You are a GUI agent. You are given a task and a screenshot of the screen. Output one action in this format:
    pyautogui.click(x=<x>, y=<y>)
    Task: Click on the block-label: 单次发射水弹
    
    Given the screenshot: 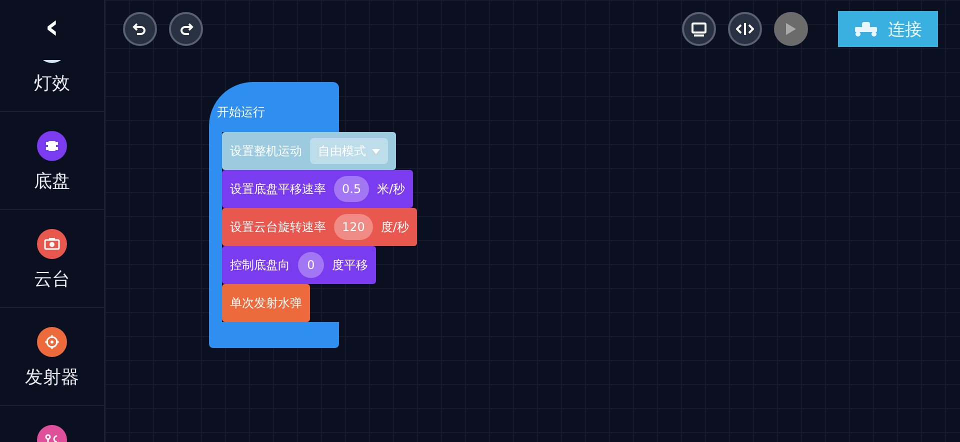 What is the action you would take?
    pyautogui.click(x=266, y=303)
    